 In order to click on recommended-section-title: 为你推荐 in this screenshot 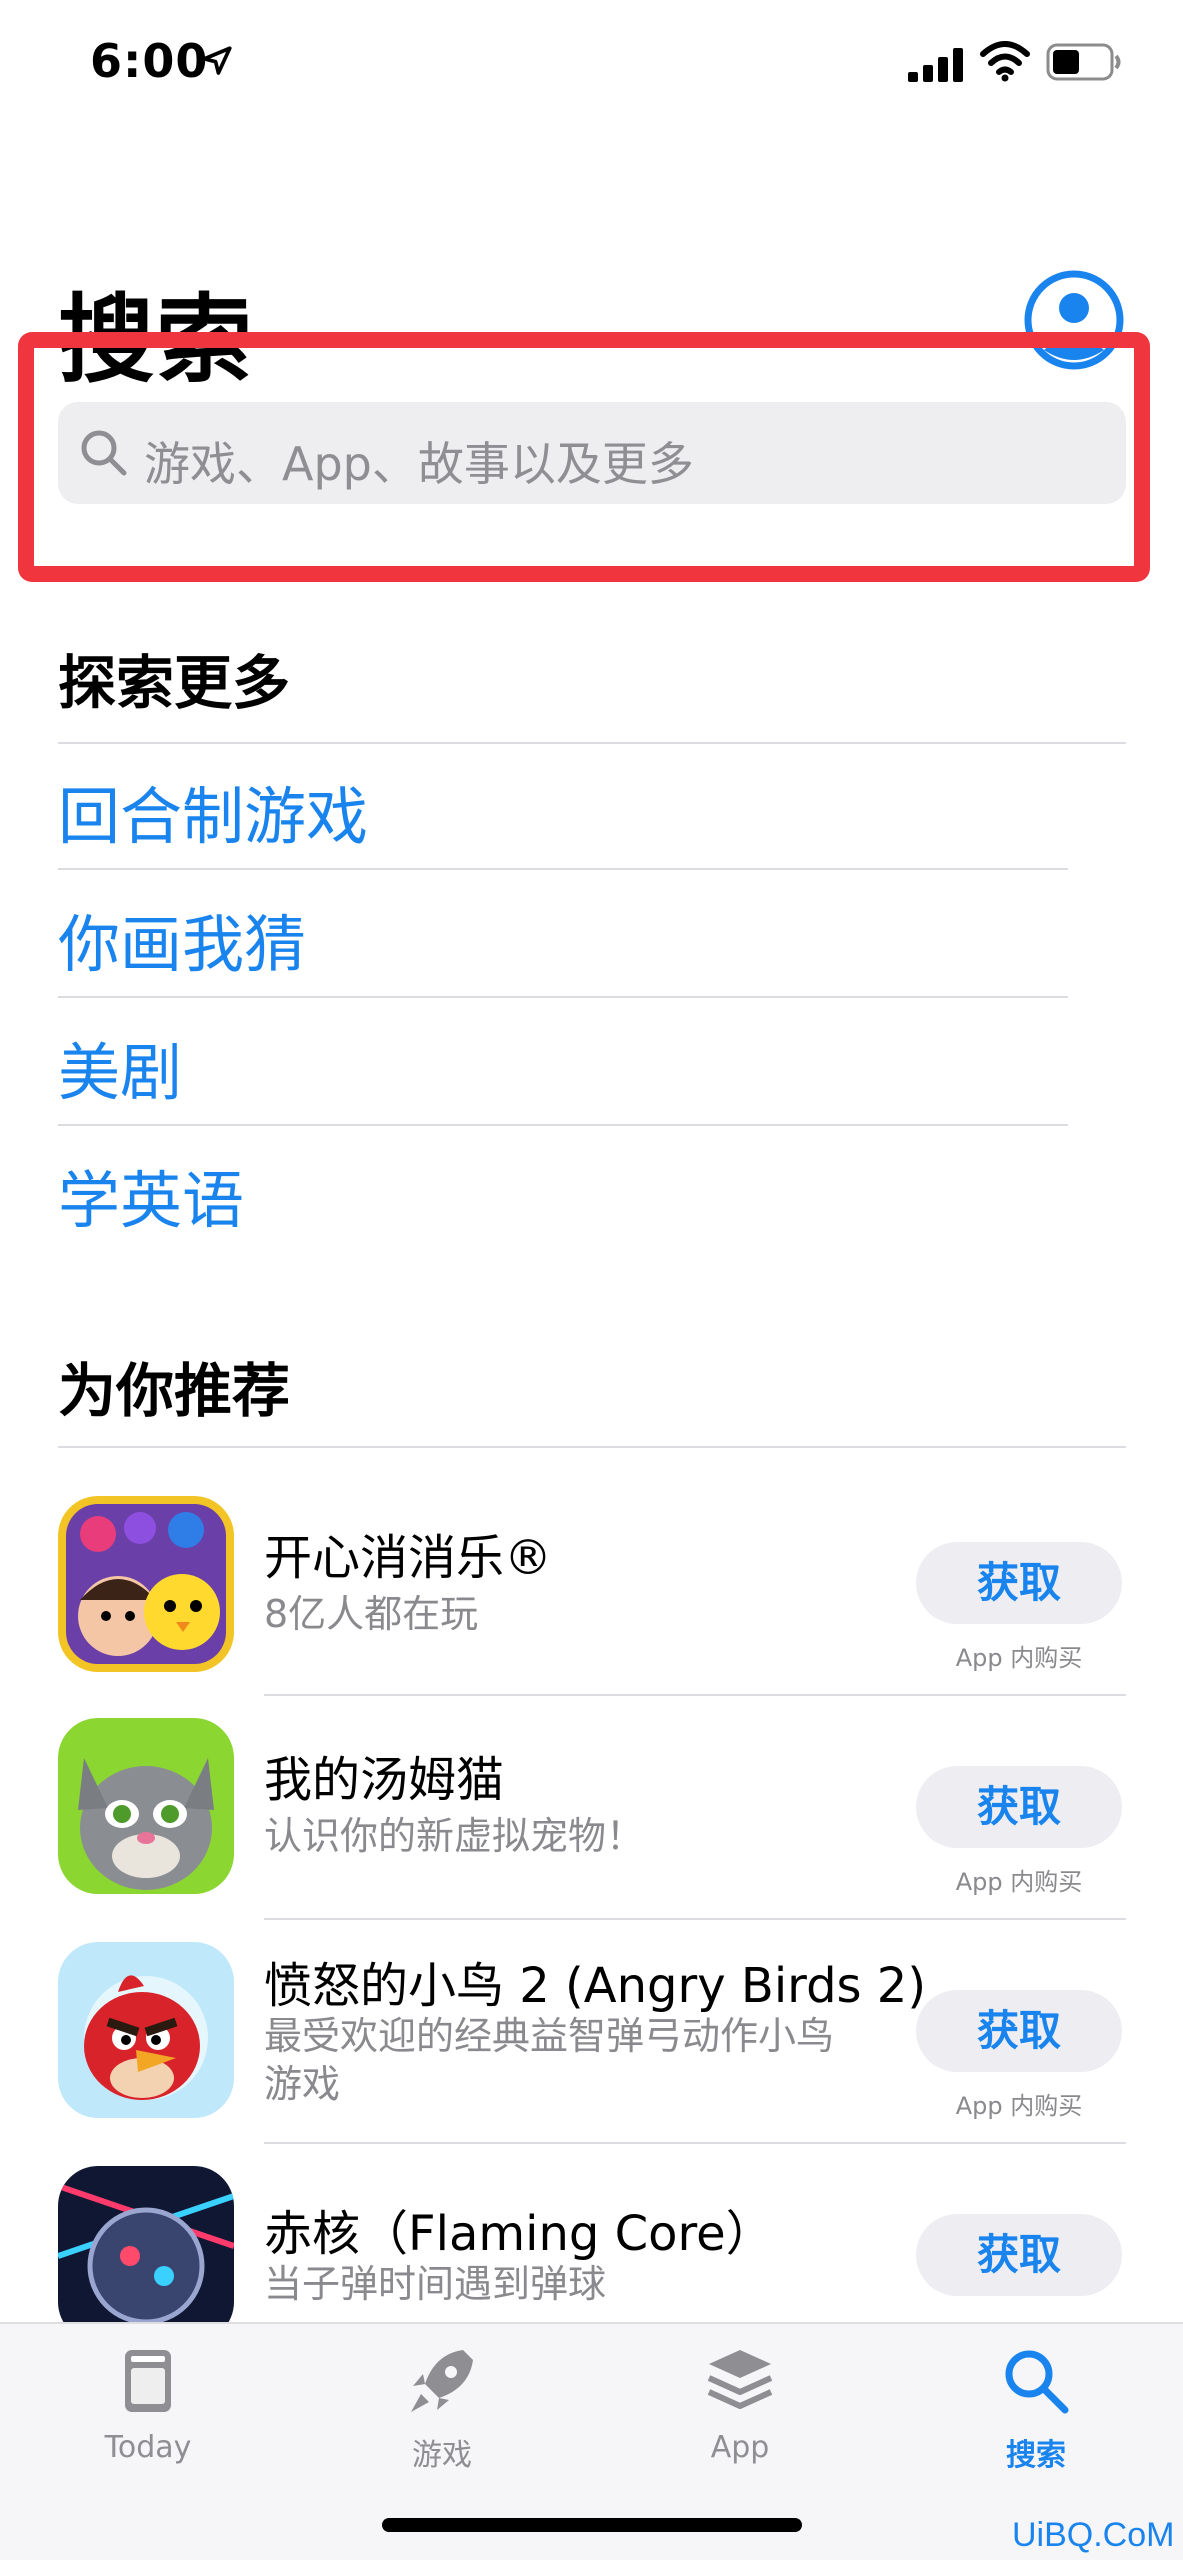, I will do `click(174, 1391)`.